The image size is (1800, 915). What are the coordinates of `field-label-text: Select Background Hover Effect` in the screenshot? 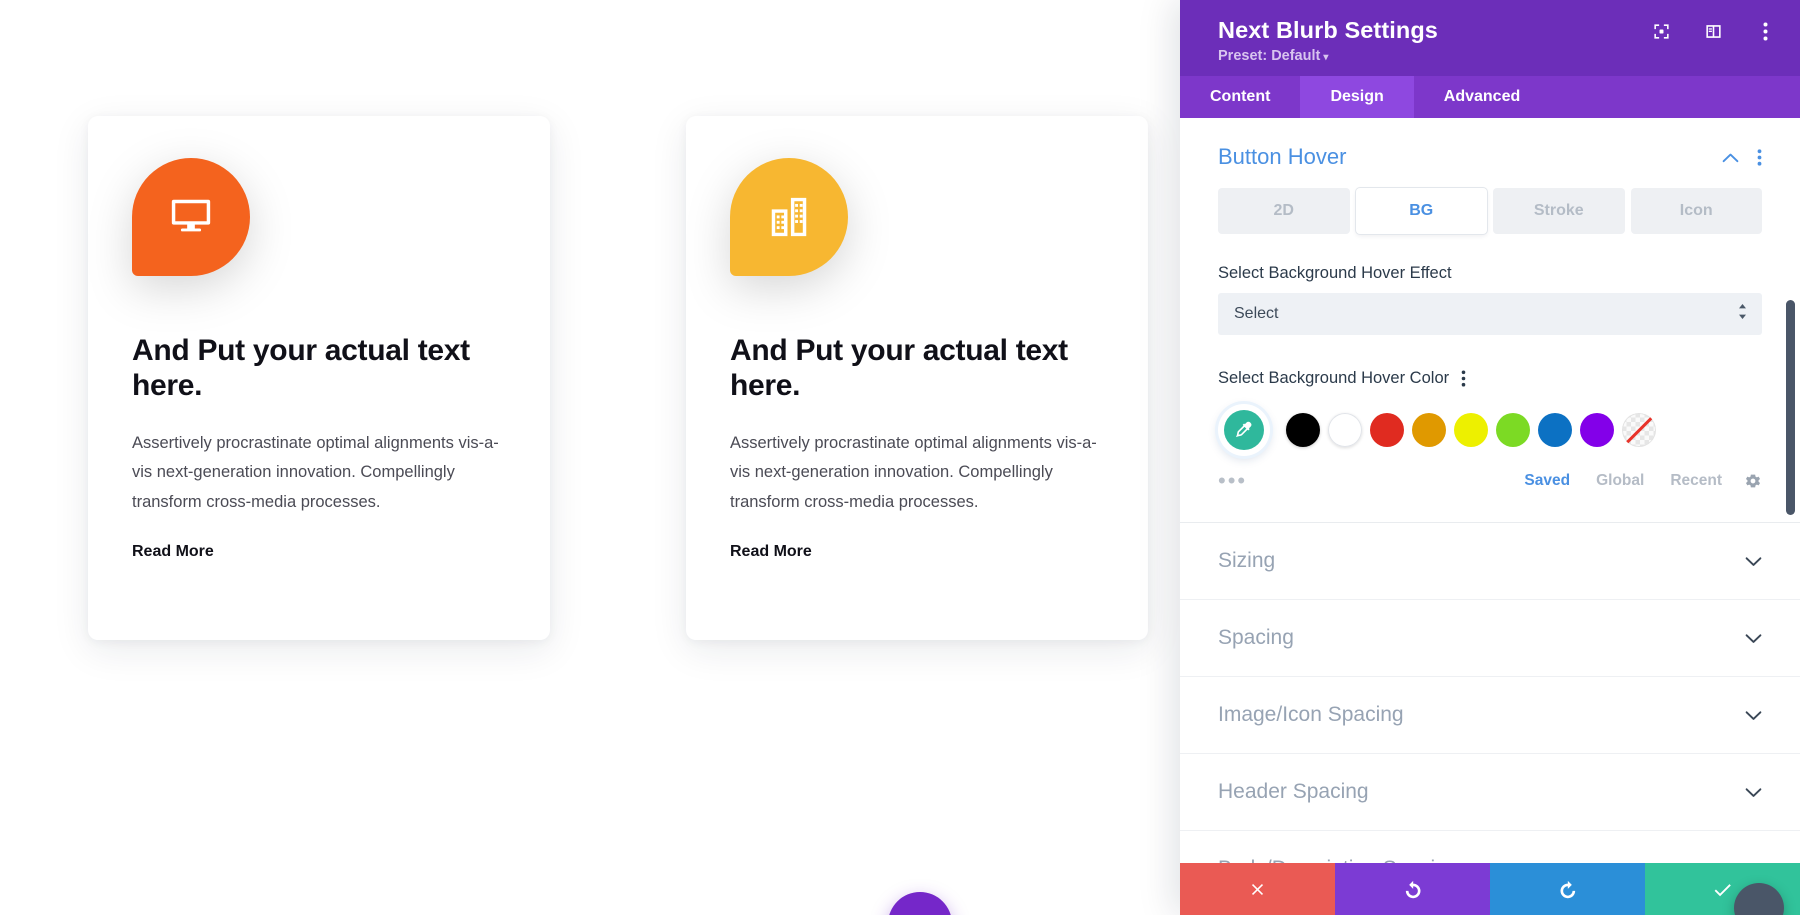 It's located at (1335, 273).